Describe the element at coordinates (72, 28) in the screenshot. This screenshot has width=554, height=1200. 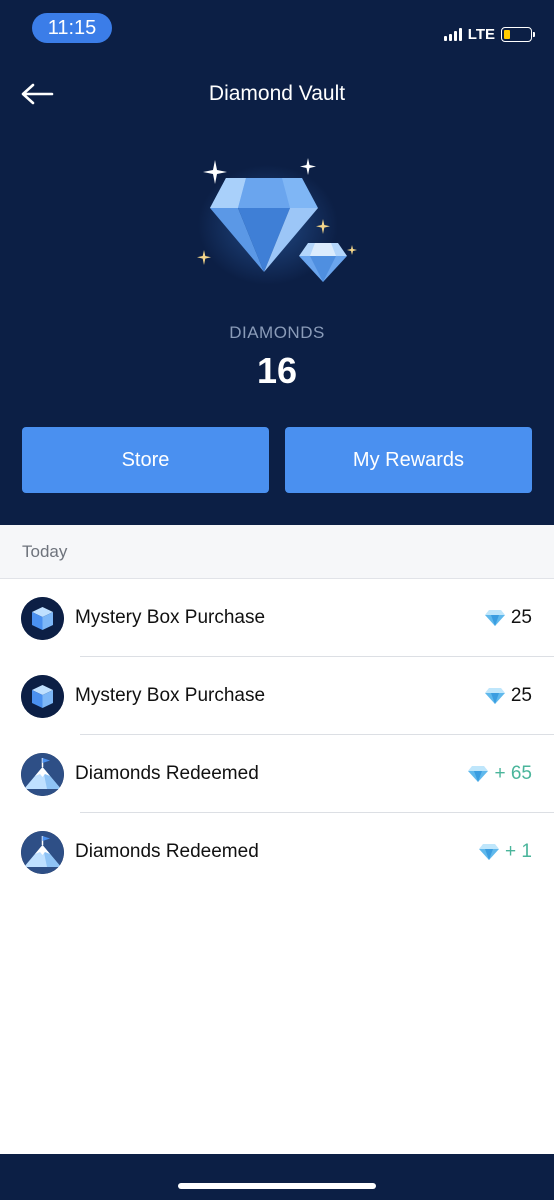
I see `status-time: 11:15` at that location.